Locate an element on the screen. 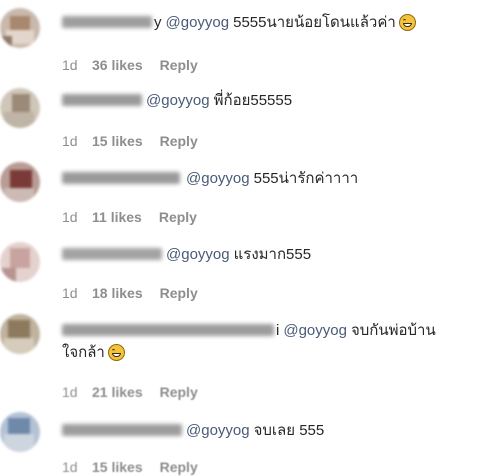 This screenshot has width=494, height=476. comment-text-line: @goyyog 555น่ารักค่าาาา is located at coordinates (210, 178).